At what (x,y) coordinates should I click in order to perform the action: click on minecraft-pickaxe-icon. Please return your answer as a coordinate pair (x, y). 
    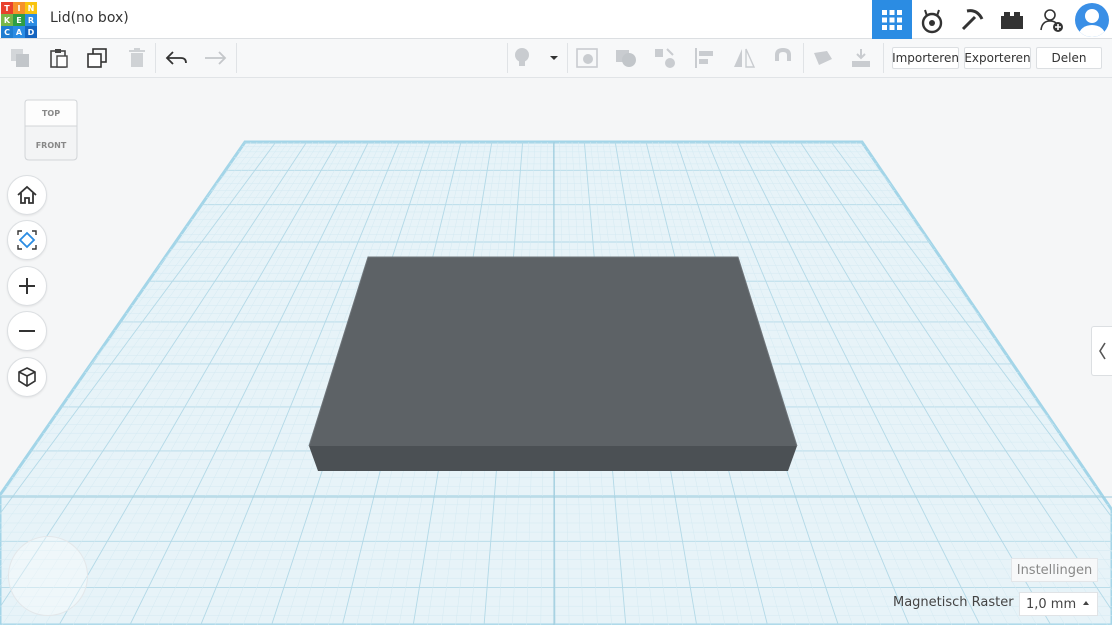
    Looking at the image, I should click on (972, 19).